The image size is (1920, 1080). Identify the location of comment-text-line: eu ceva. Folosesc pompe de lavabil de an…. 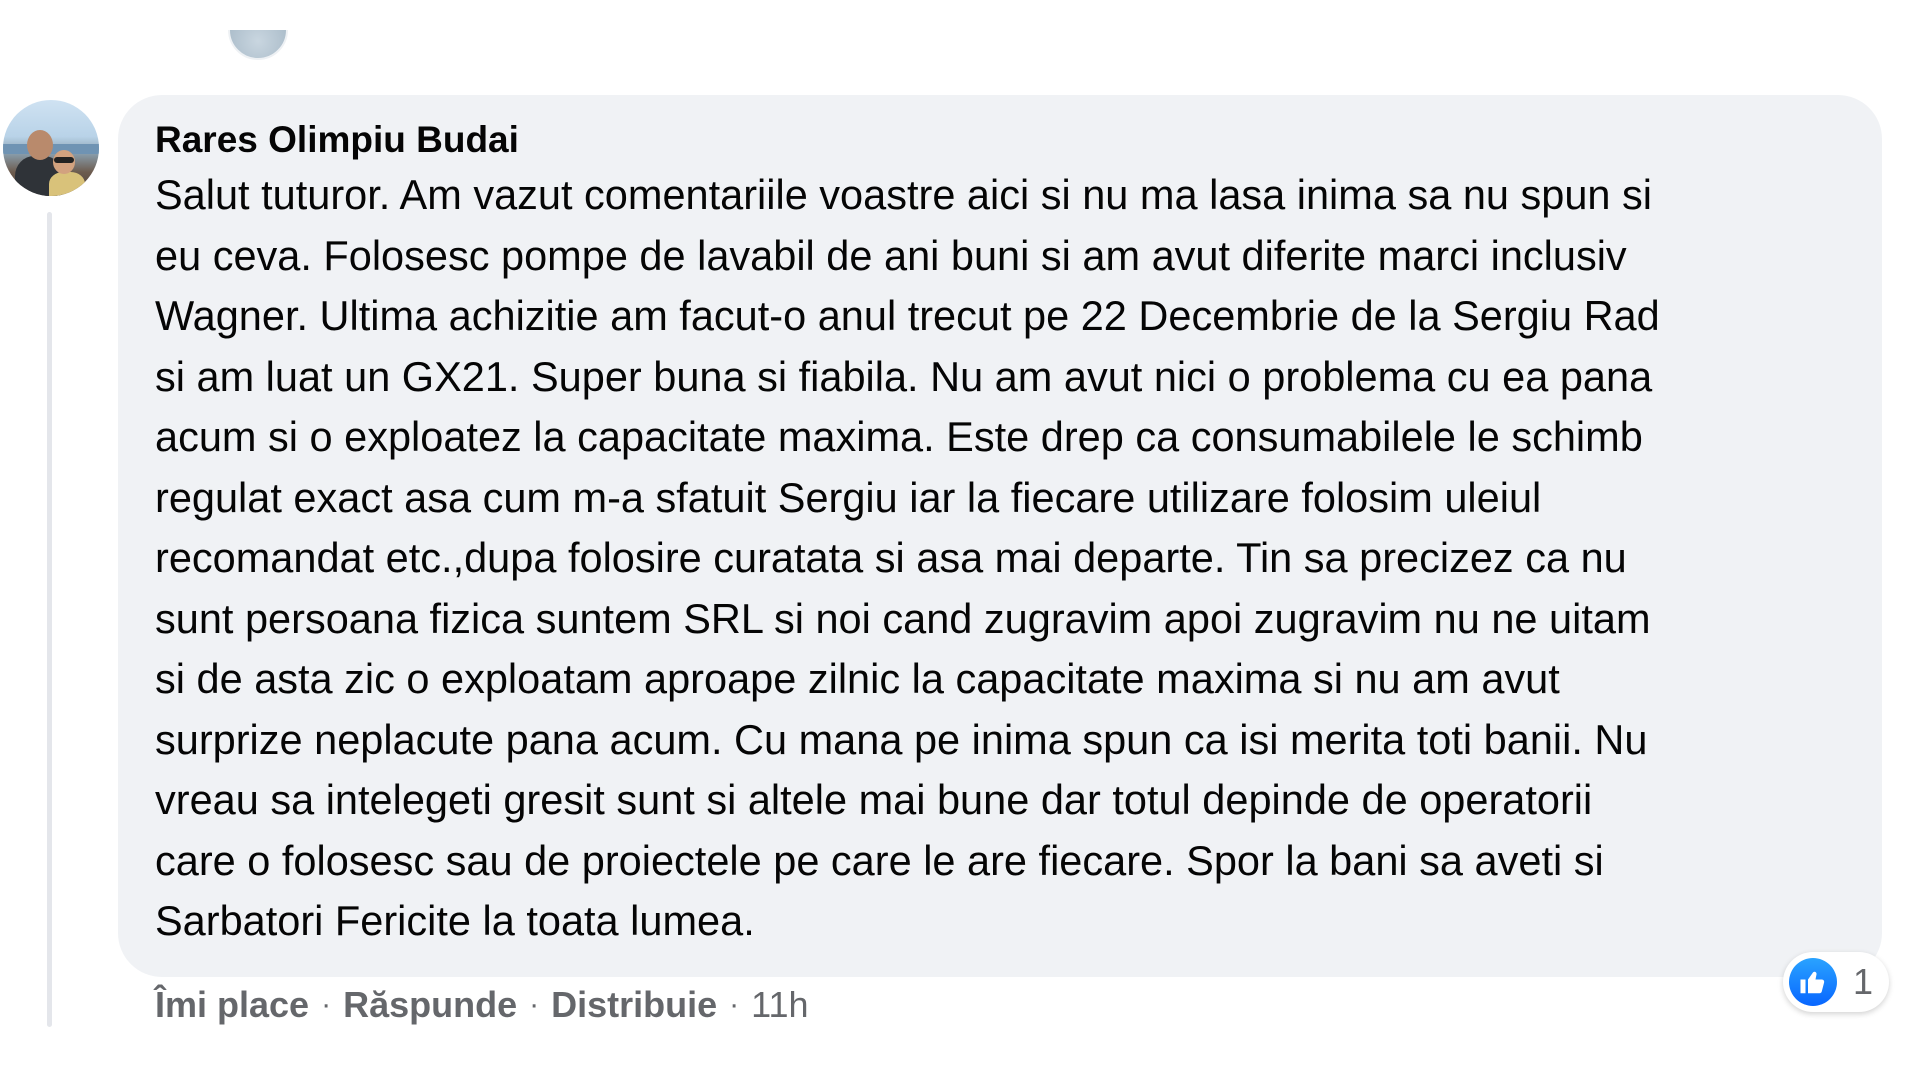
(891, 255).